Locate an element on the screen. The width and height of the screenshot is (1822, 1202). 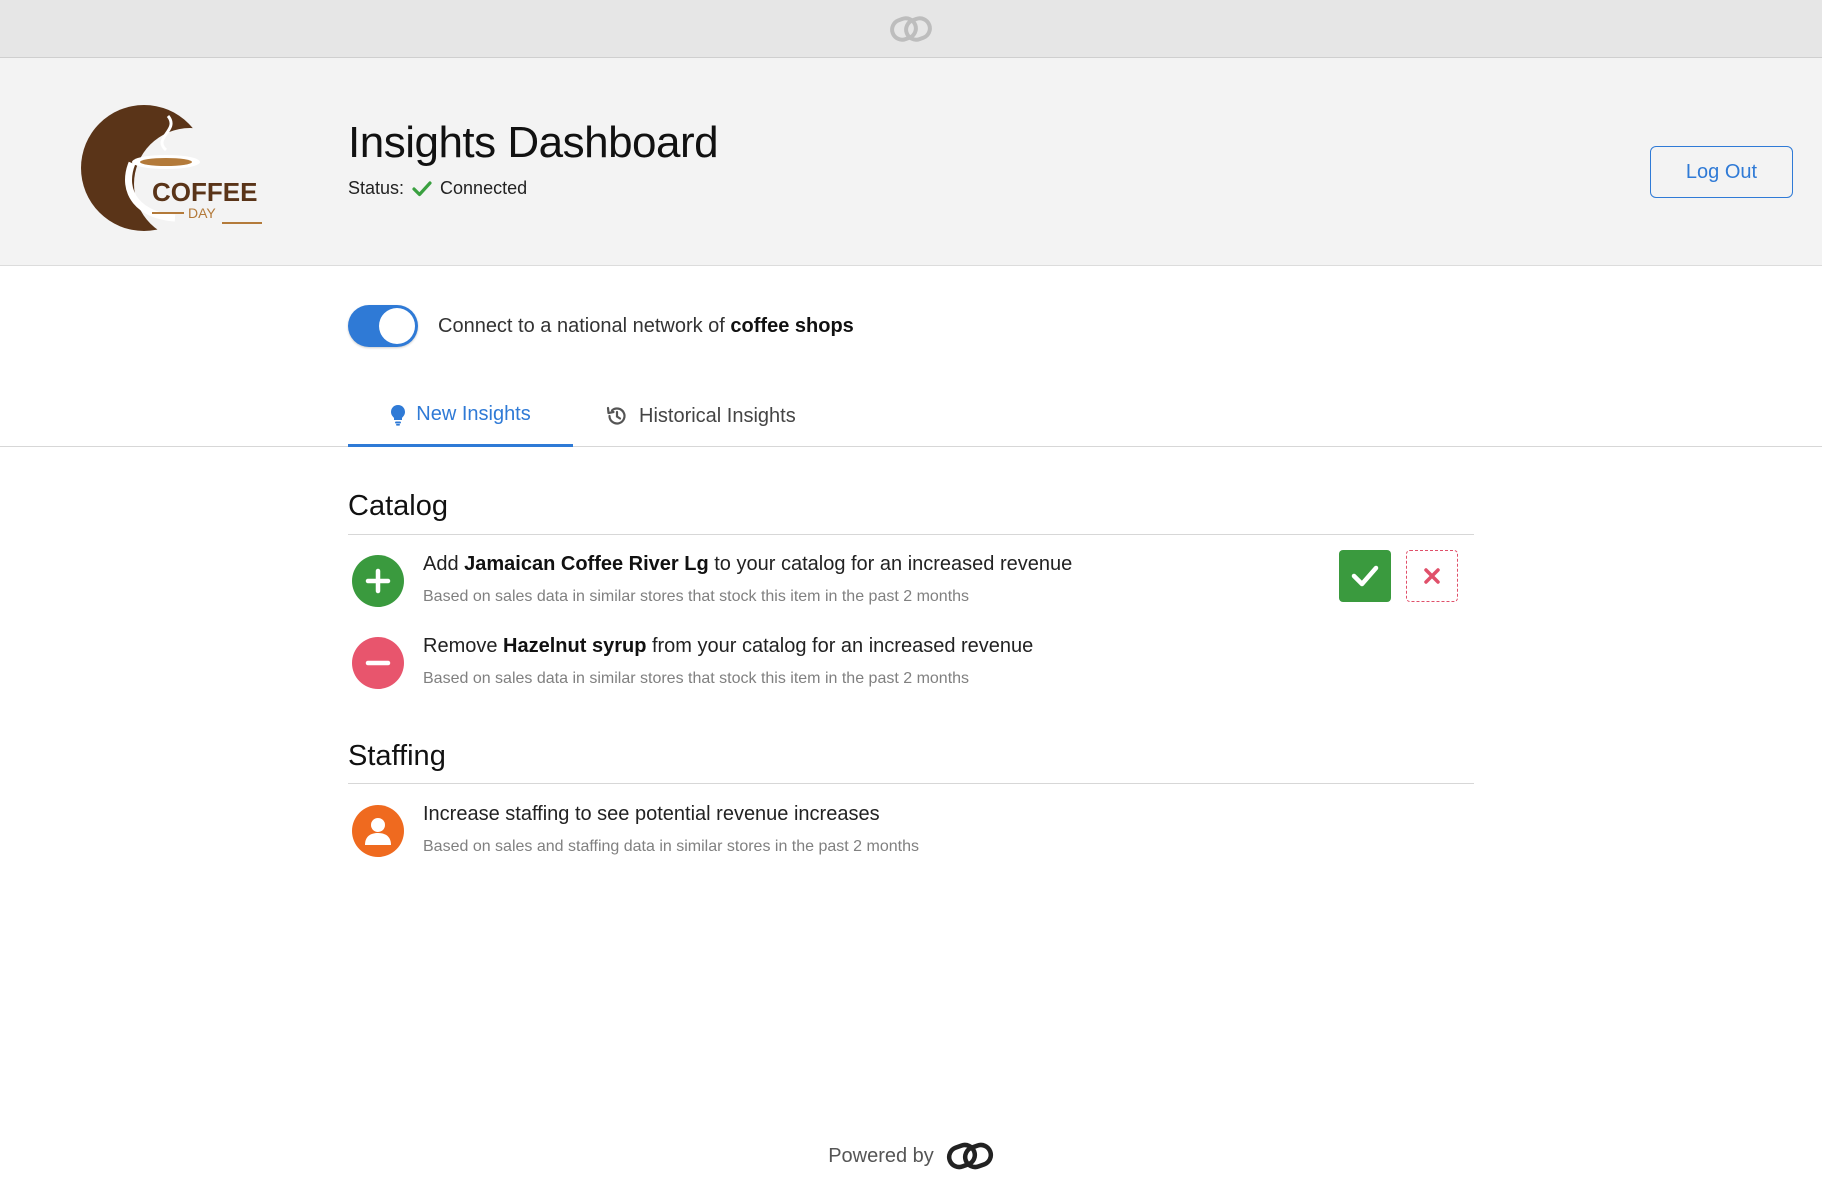
network-label-bold: coffee shops is located at coordinates (792, 325).